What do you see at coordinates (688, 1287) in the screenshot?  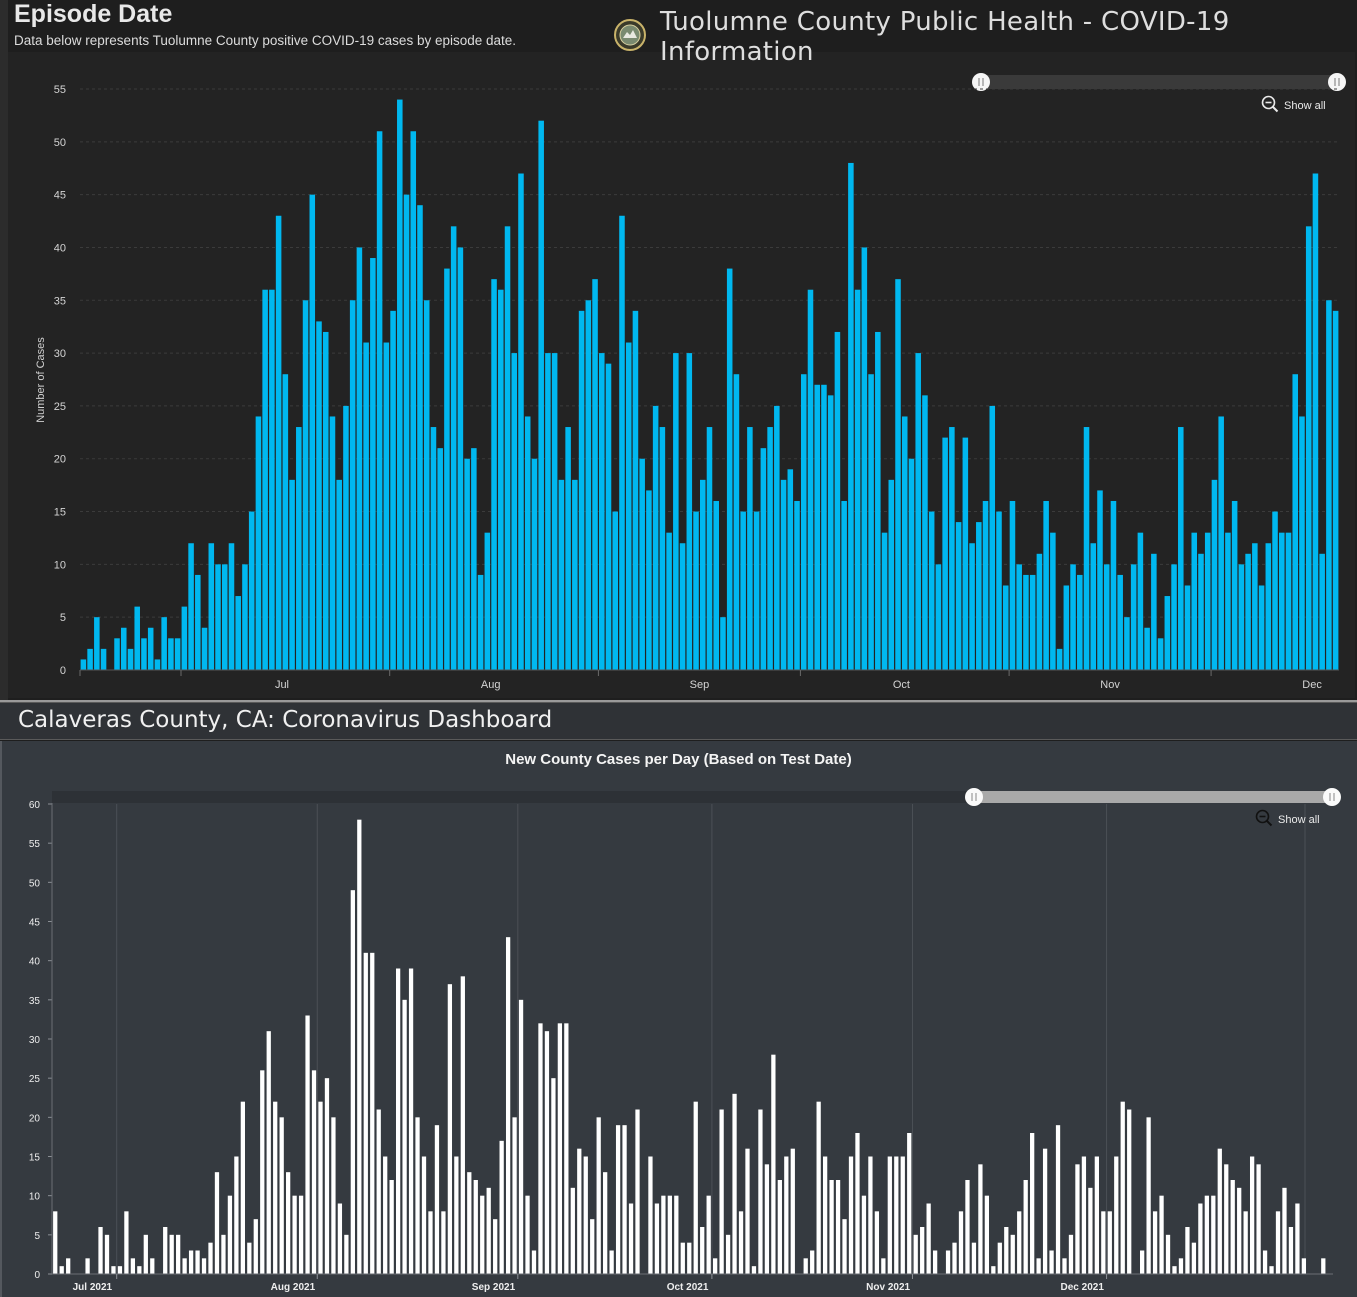 I see `x-tick-label: Oct 2021` at bounding box center [688, 1287].